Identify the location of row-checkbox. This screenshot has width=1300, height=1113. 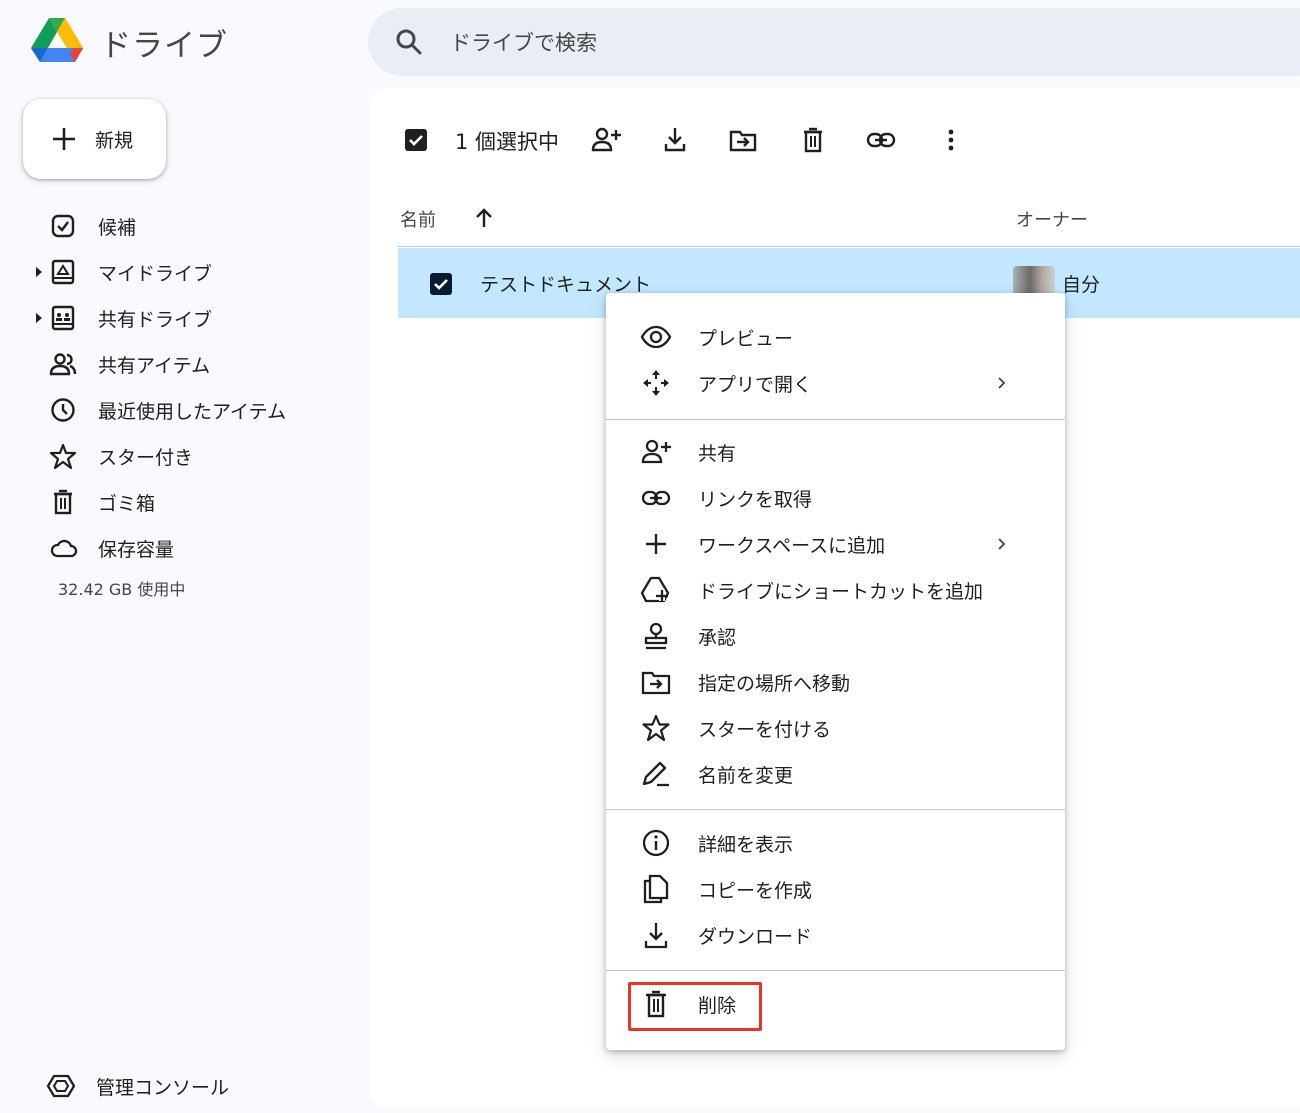
(441, 284).